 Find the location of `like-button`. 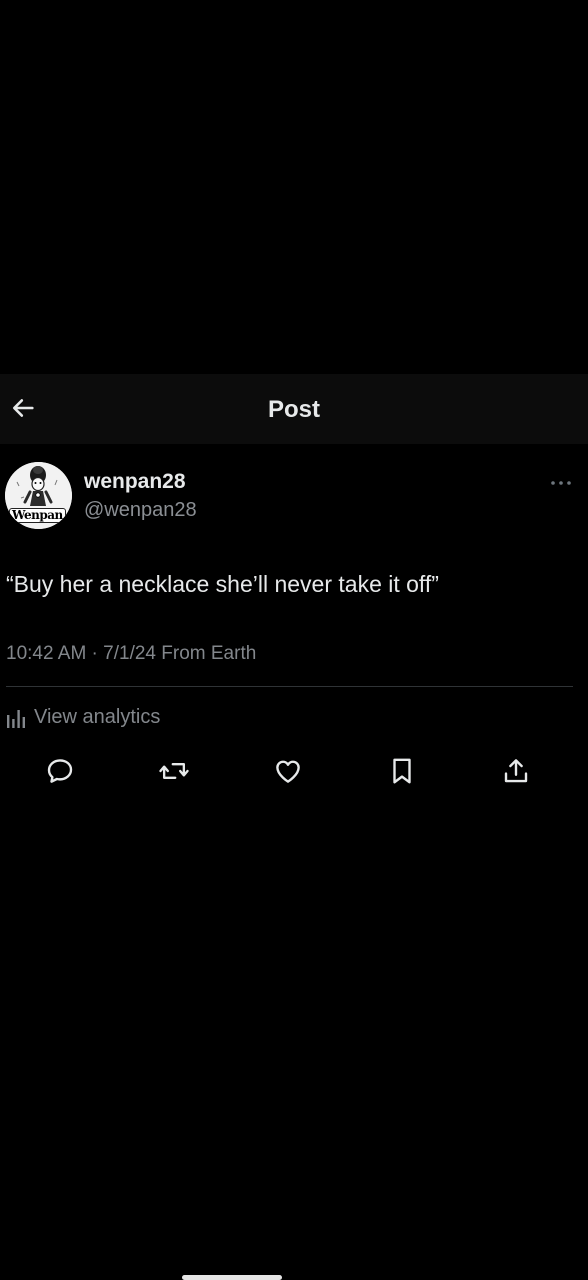

like-button is located at coordinates (288, 771).